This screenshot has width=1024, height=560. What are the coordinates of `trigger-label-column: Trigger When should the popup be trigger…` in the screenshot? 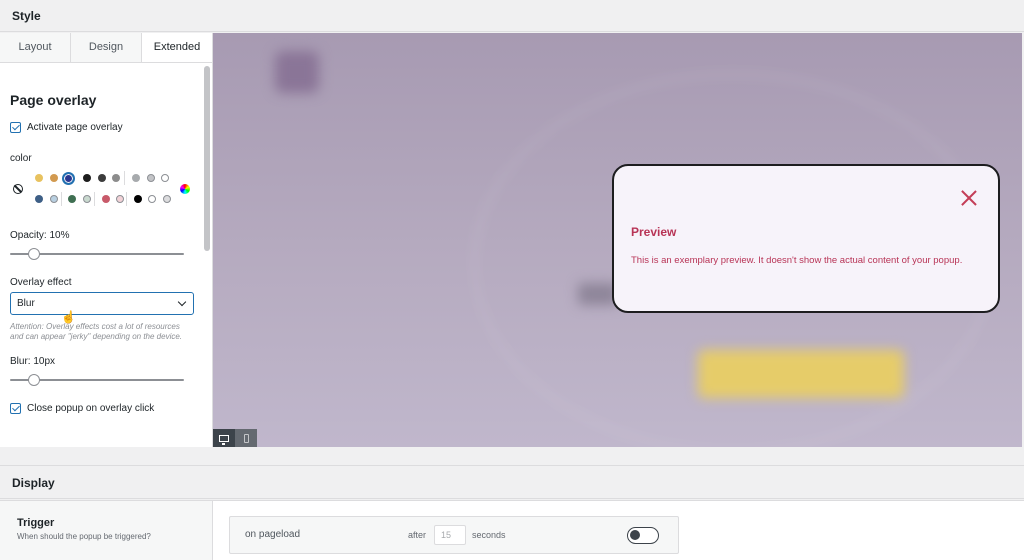 It's located at (106, 530).